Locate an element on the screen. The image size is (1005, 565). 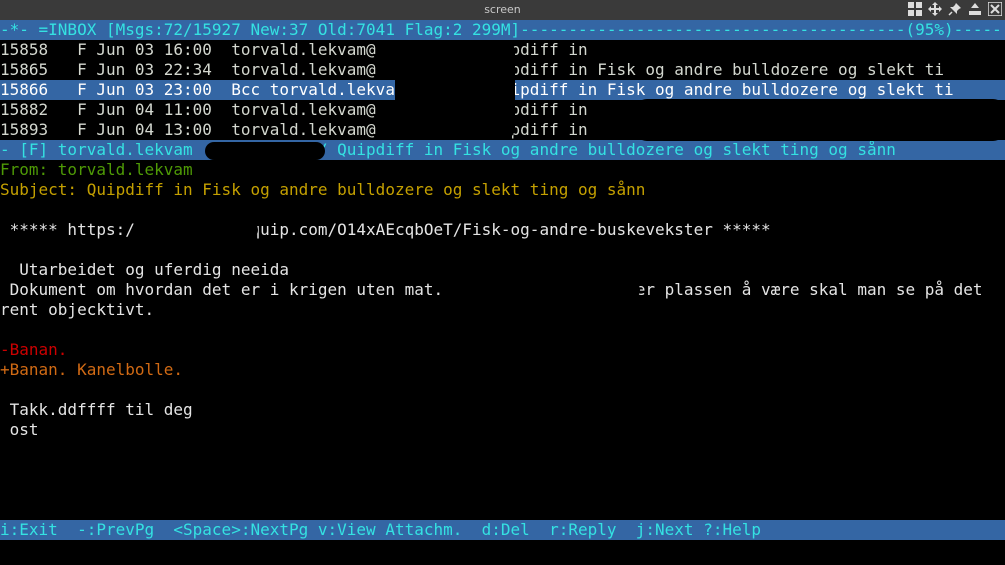
body-line: Utarbeidet og uferdig neeida is located at coordinates (144, 269).